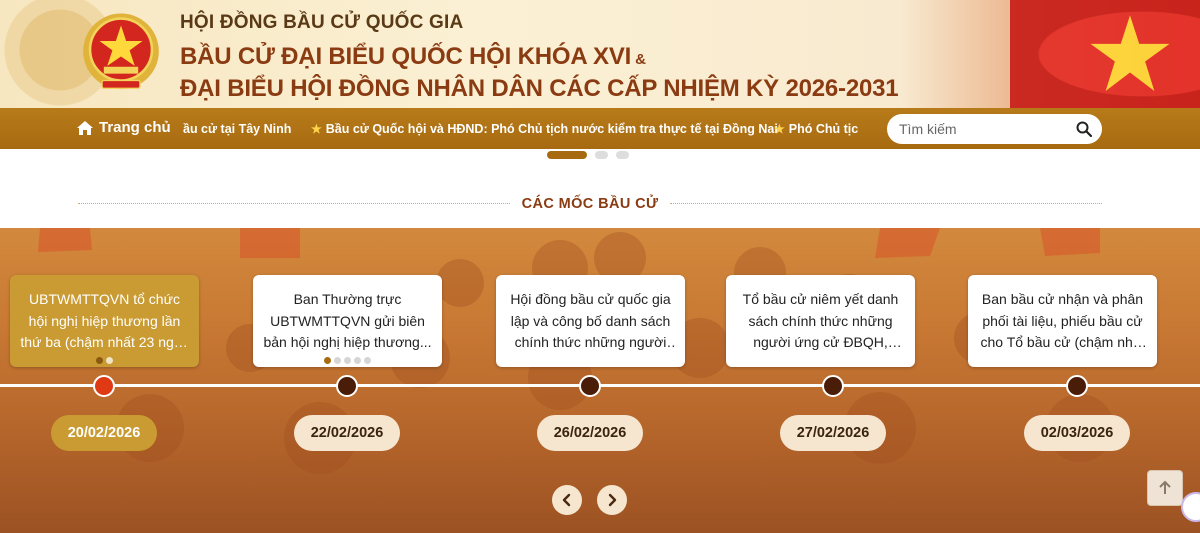 The width and height of the screenshot is (1200, 533). I want to click on chevron-right-icon, so click(612, 500).